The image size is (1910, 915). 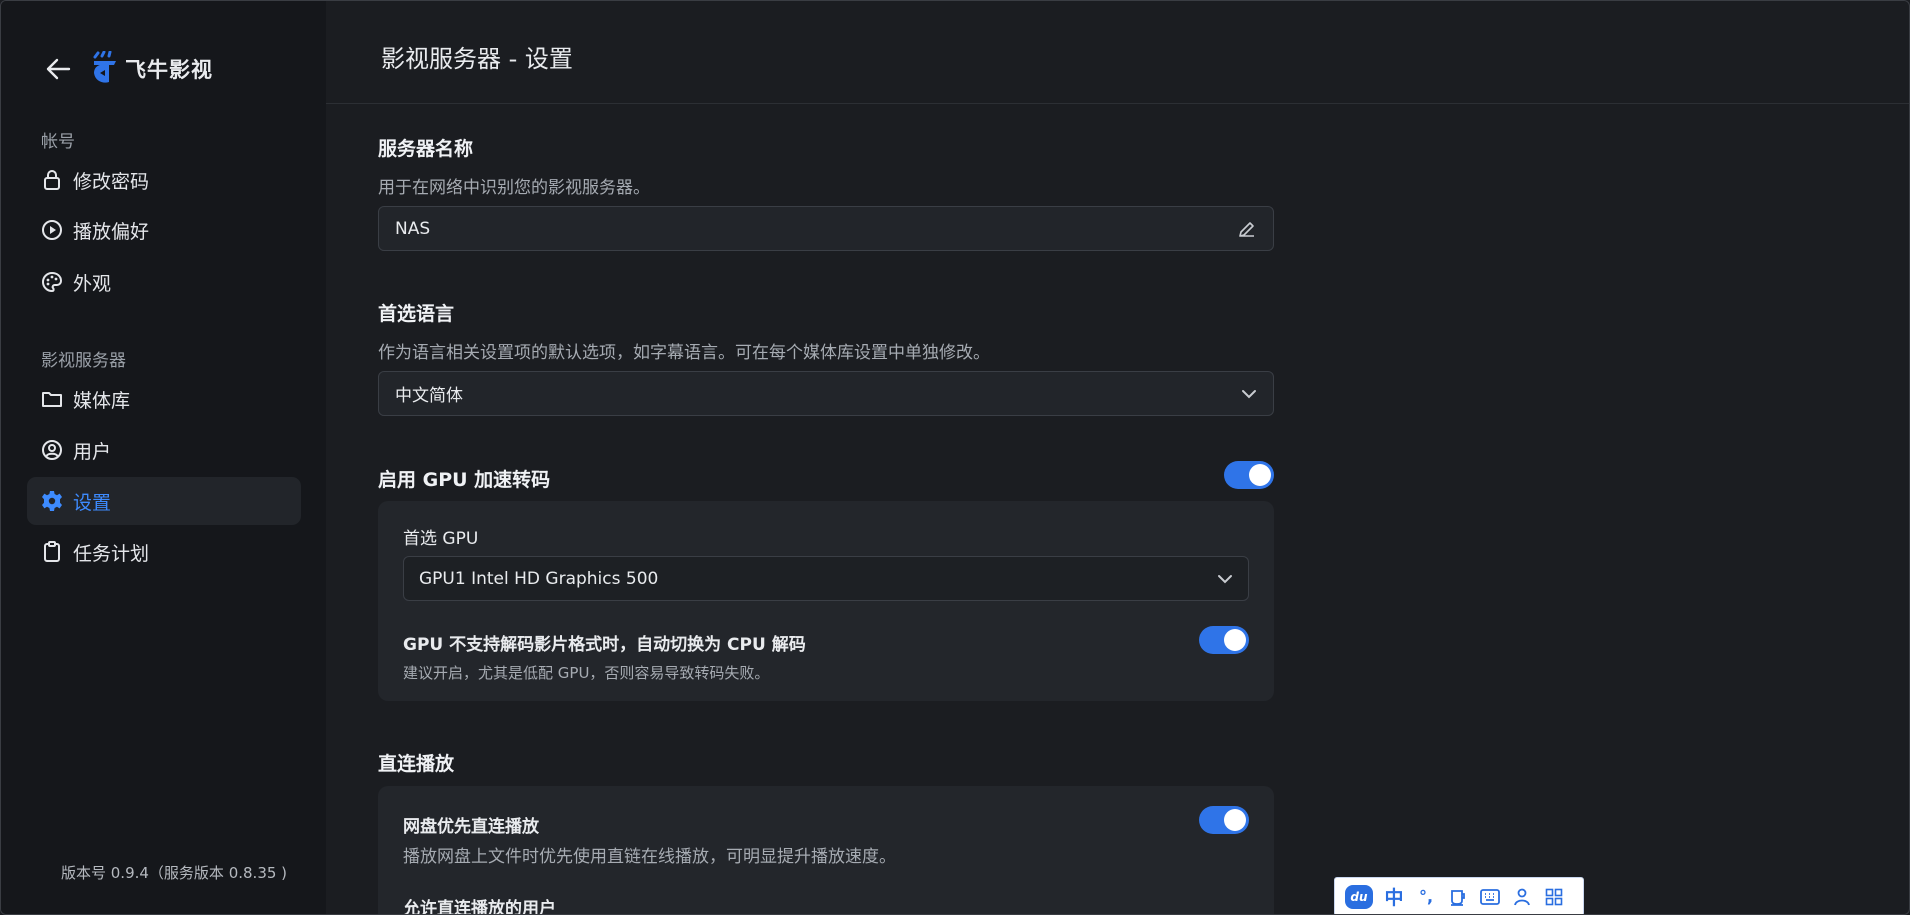 I want to click on language-value: 中文简体, so click(x=429, y=396).